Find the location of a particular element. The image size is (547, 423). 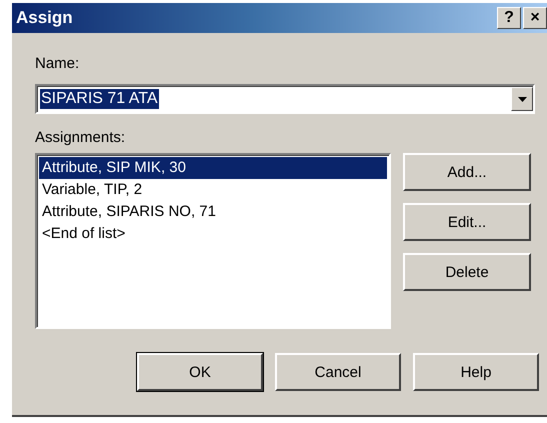

dropdown-button is located at coordinates (522, 99).